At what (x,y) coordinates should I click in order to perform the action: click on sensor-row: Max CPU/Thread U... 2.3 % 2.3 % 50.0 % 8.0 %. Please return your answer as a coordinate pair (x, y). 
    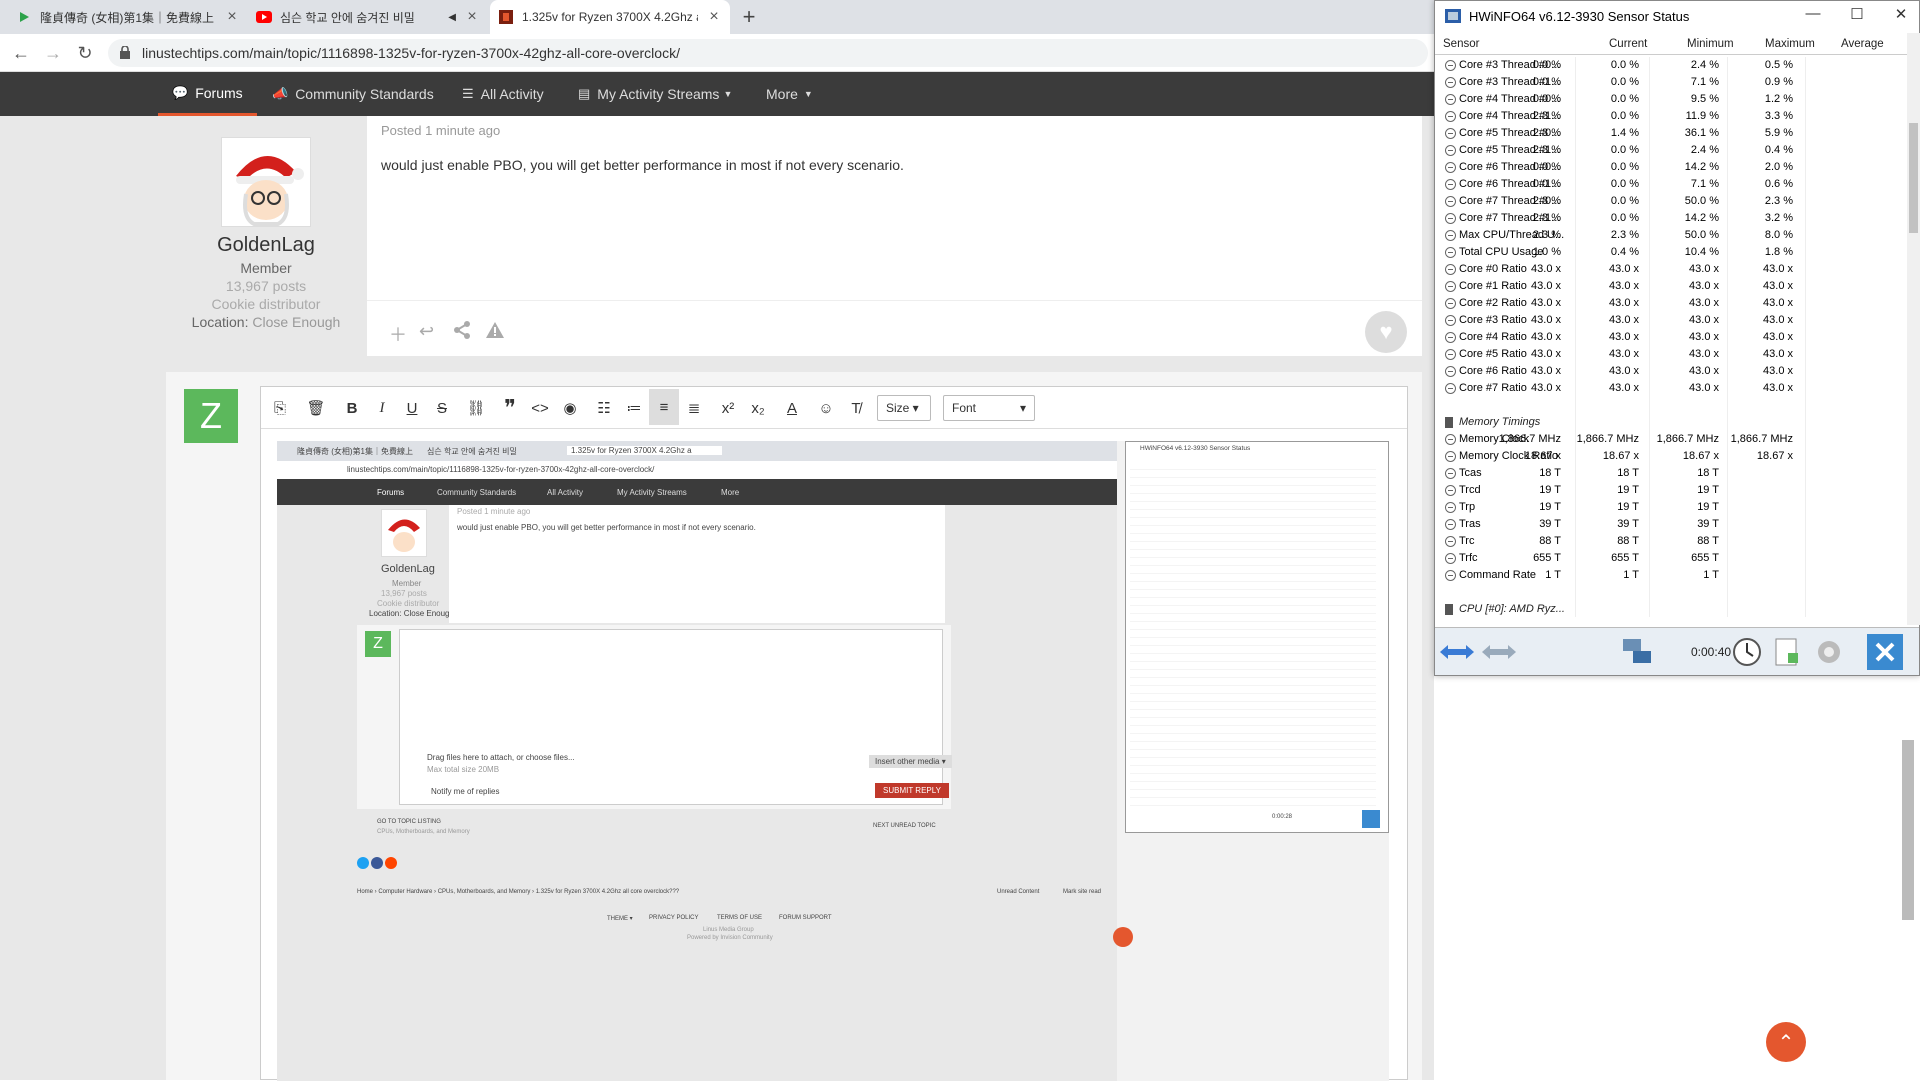
    Looking at the image, I should click on (1671, 235).